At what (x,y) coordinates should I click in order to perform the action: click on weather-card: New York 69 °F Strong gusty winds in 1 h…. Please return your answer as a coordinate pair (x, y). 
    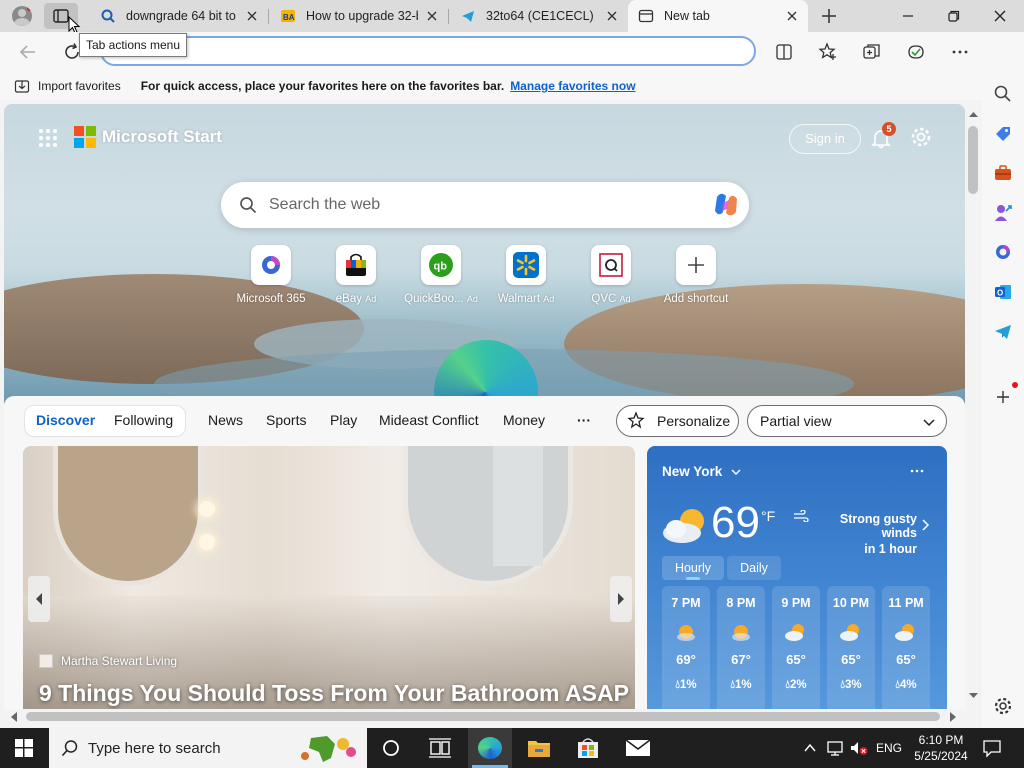
    Looking at the image, I should click on (797, 577).